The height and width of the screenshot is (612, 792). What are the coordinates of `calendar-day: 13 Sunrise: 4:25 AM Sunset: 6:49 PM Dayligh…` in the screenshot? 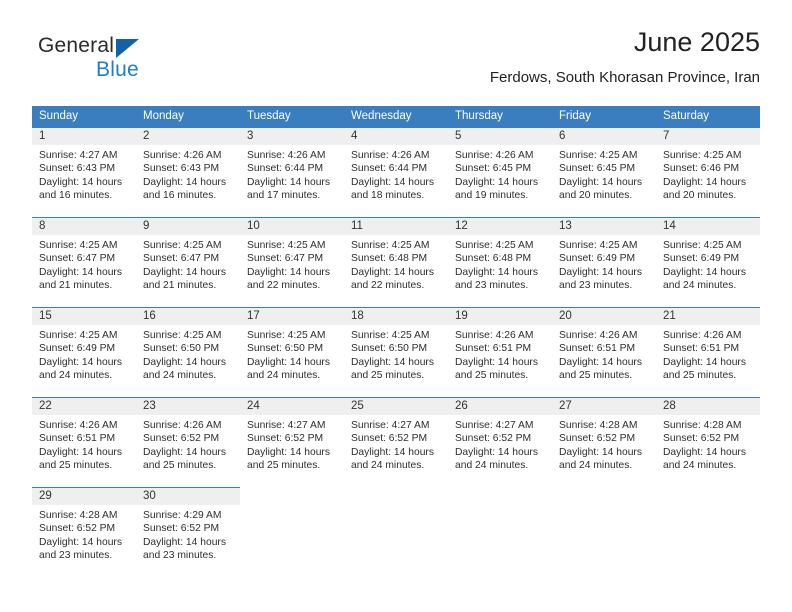 It's located at (604, 262).